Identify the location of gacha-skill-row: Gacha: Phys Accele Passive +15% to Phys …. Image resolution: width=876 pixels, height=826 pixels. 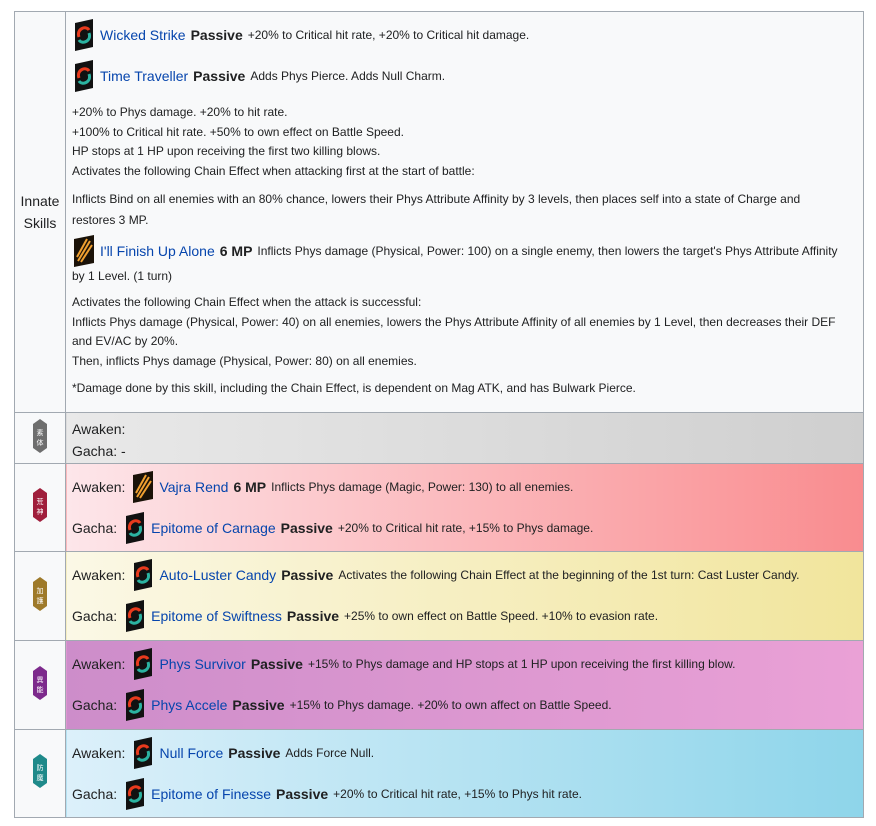
(464, 705).